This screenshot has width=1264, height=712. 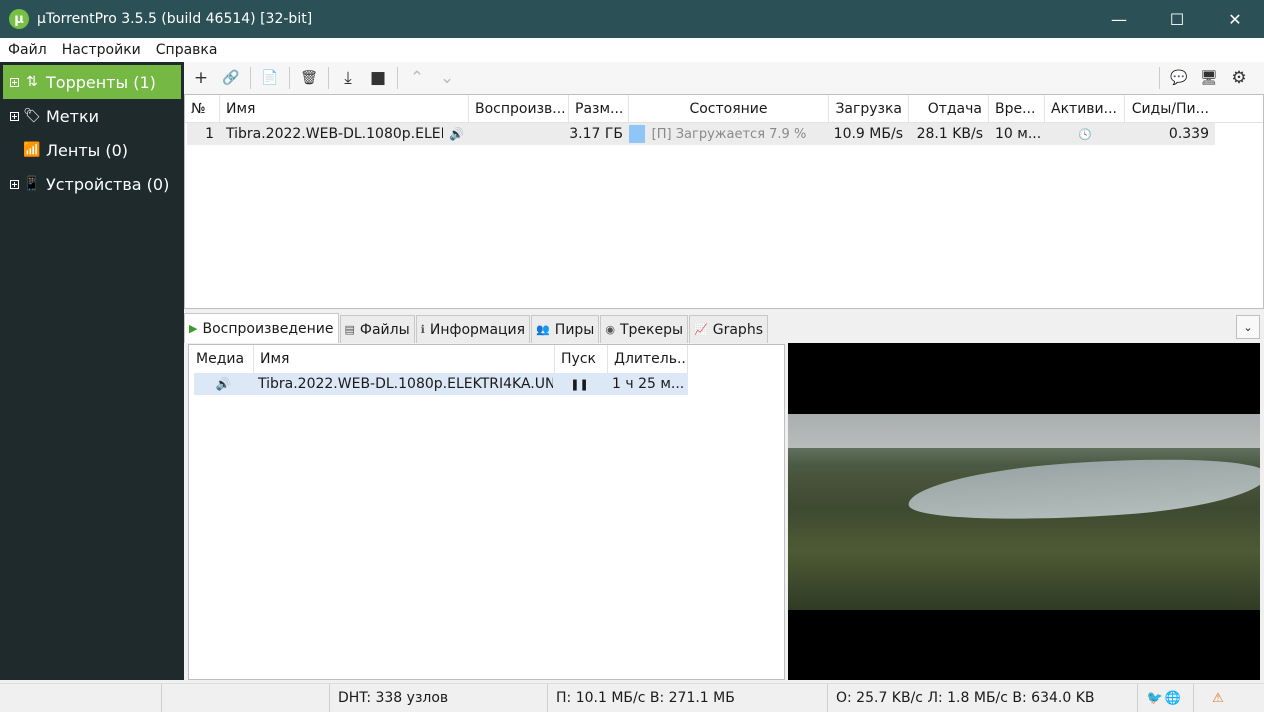 I want to click on create-torrent-button: 📄, so click(x=270, y=78).